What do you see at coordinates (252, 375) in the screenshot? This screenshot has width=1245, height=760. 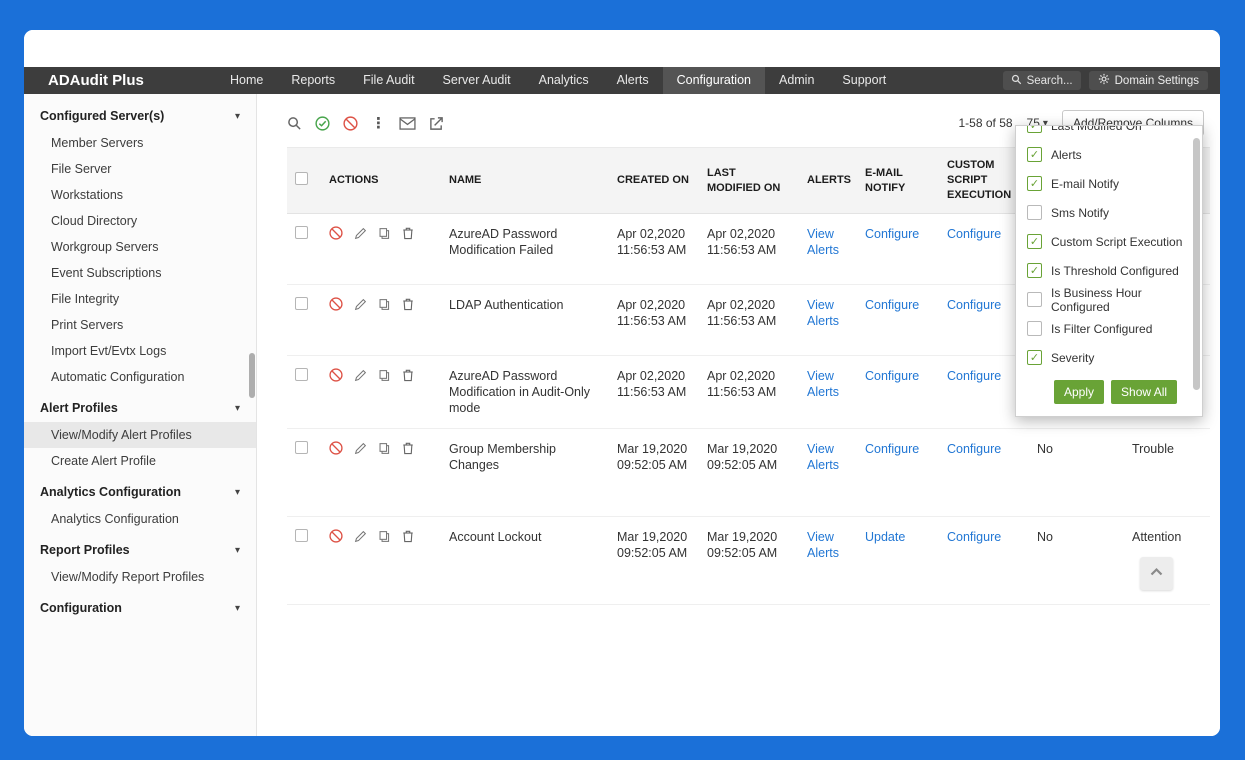 I see `sidebar-scrollbar-thumb` at bounding box center [252, 375].